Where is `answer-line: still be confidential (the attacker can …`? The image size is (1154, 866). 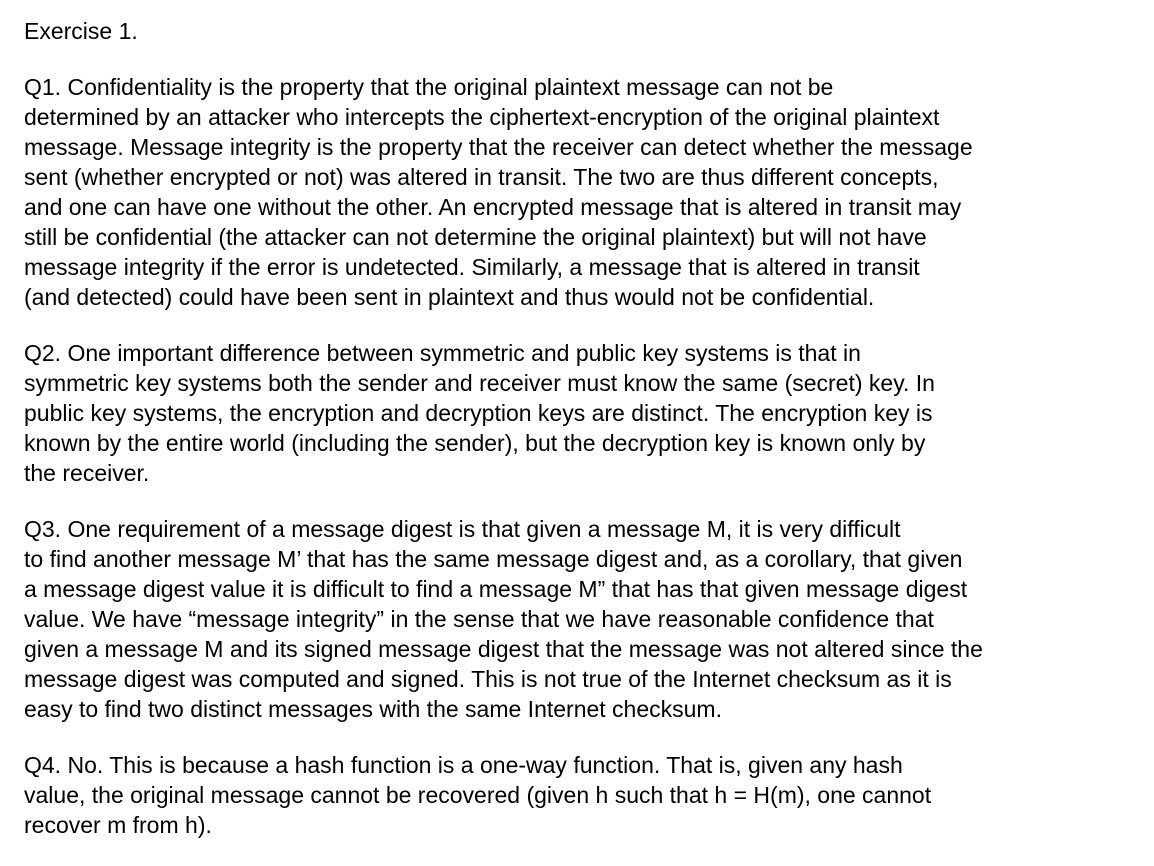 answer-line: still be confidential (the attacker can … is located at coordinates (475, 237).